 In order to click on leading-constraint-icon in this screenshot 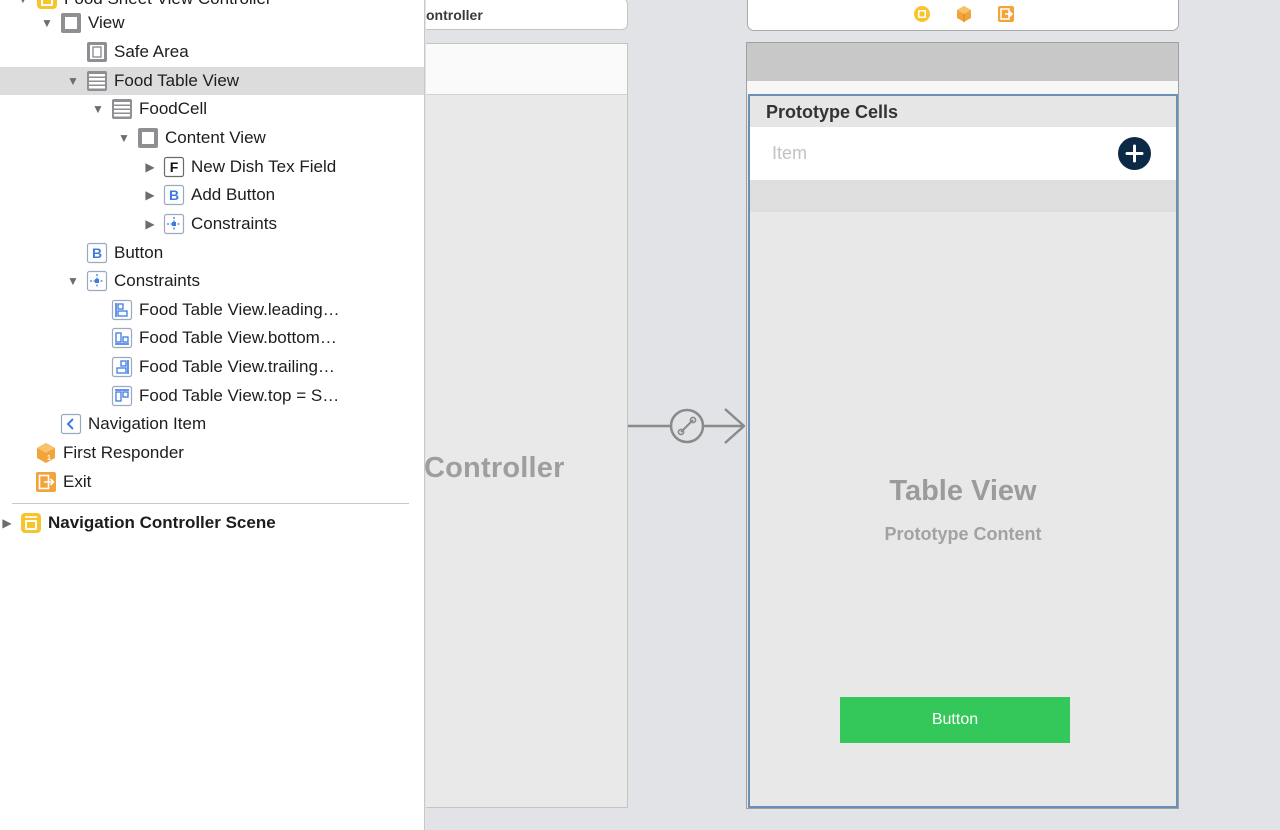, I will do `click(122, 310)`.